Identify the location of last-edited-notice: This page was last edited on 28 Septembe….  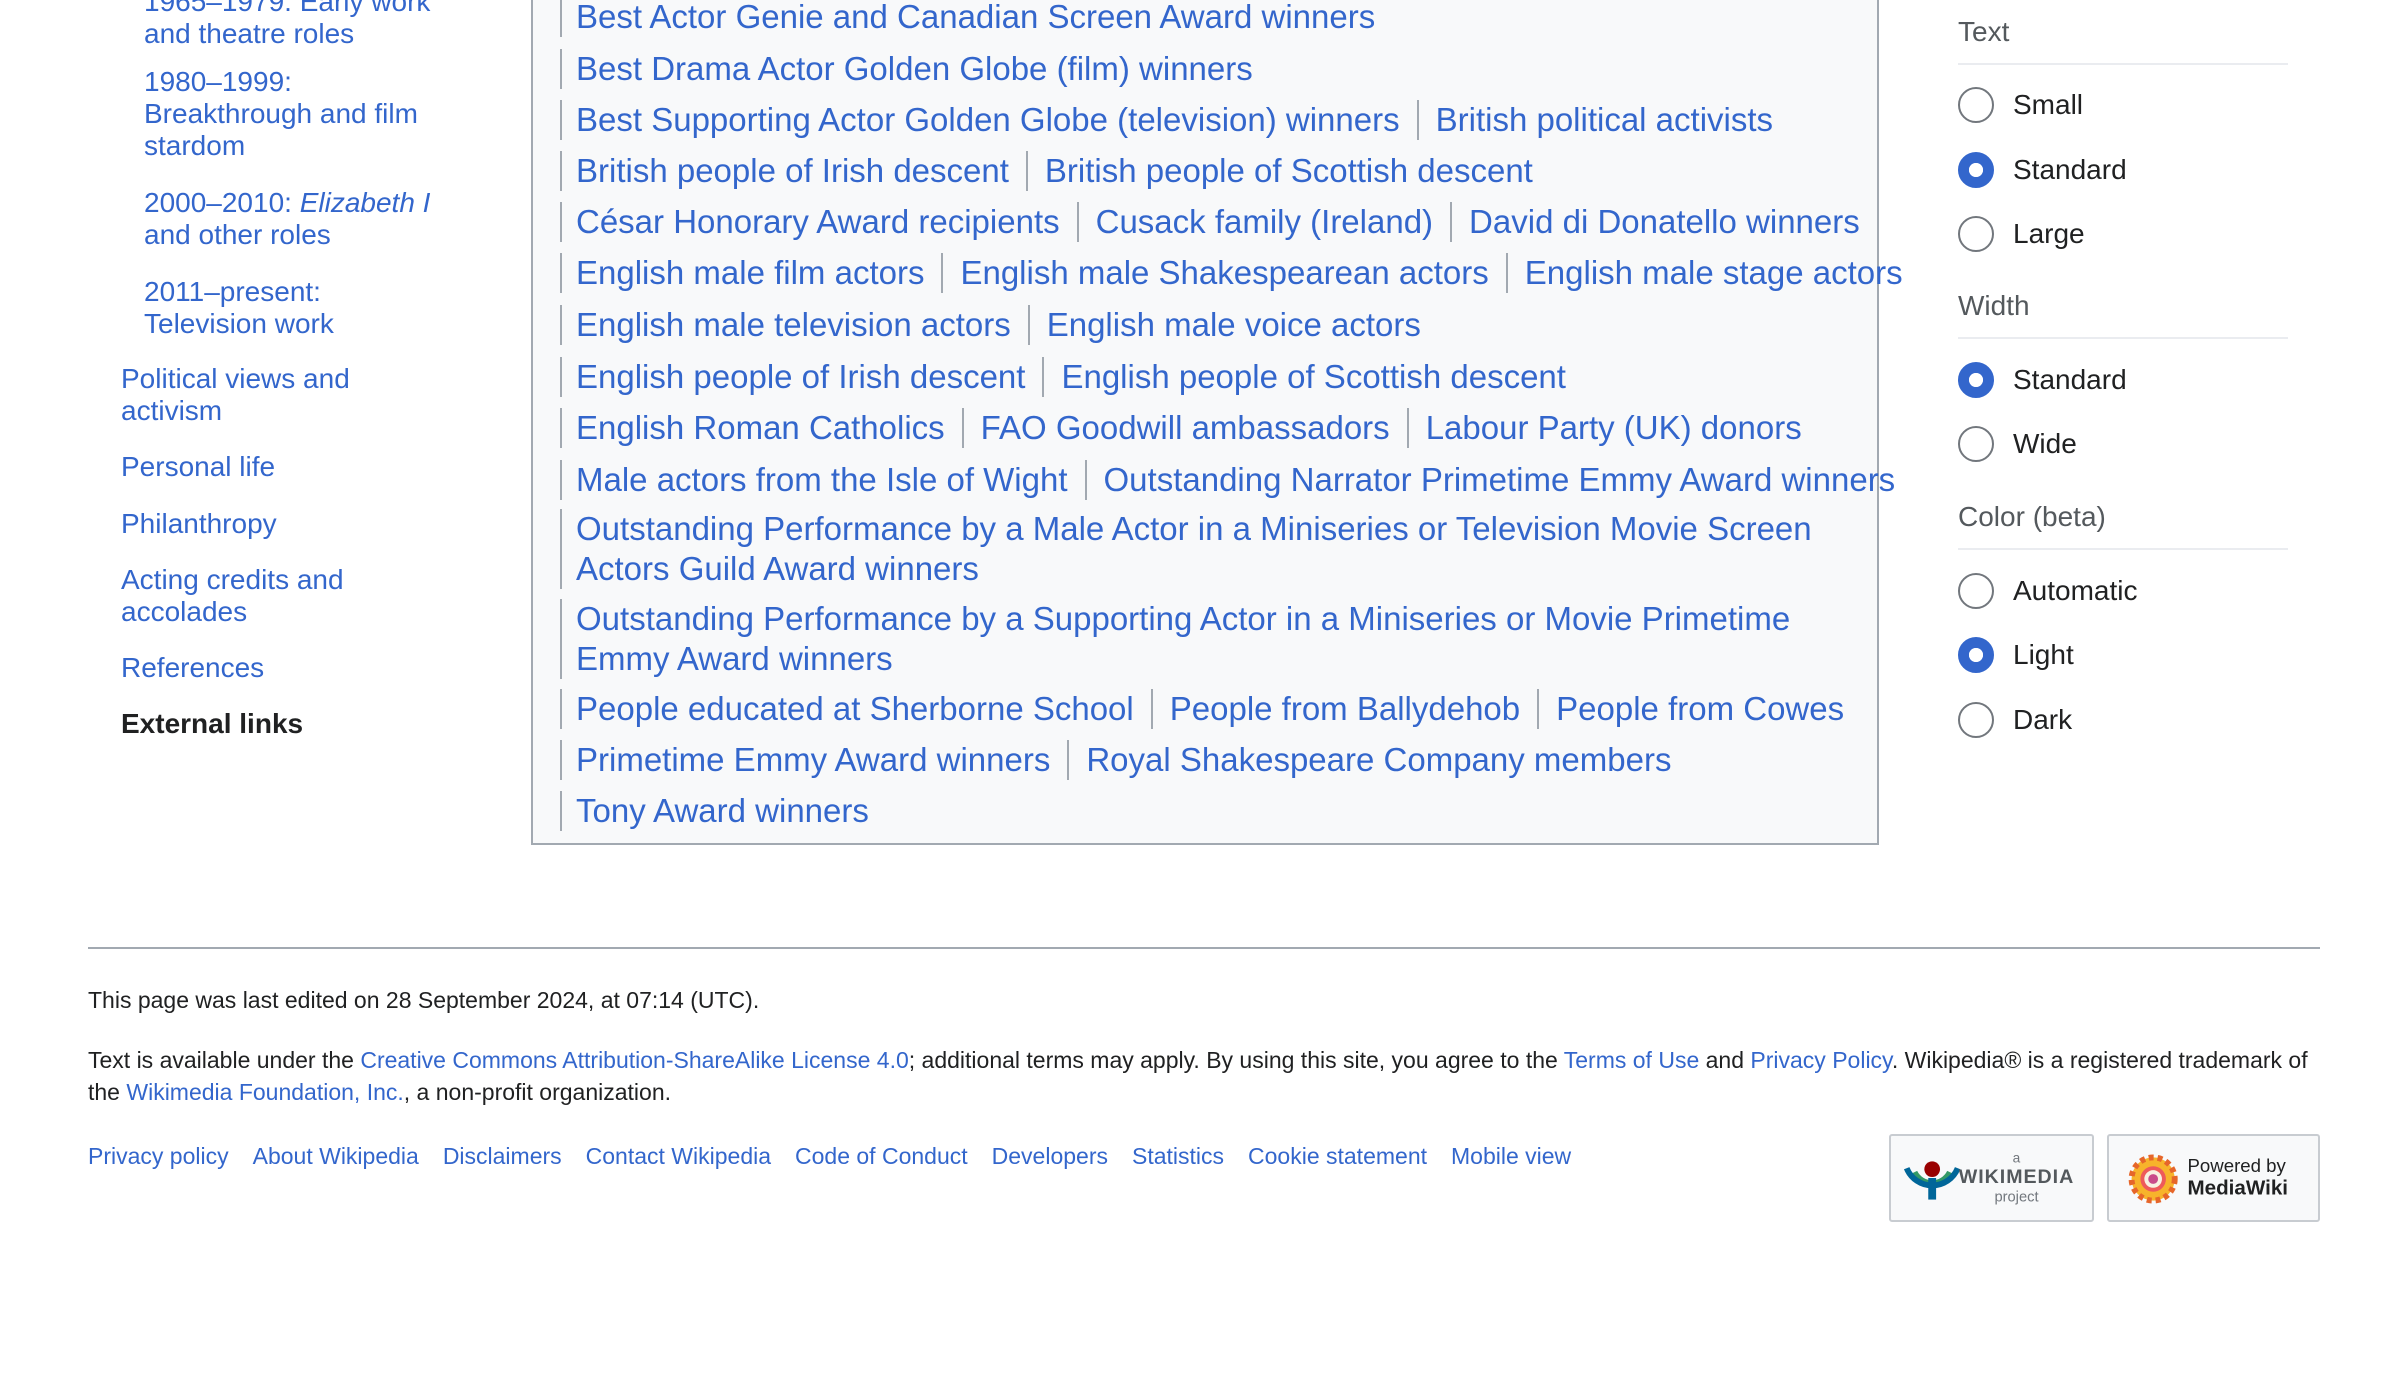
(424, 1000).